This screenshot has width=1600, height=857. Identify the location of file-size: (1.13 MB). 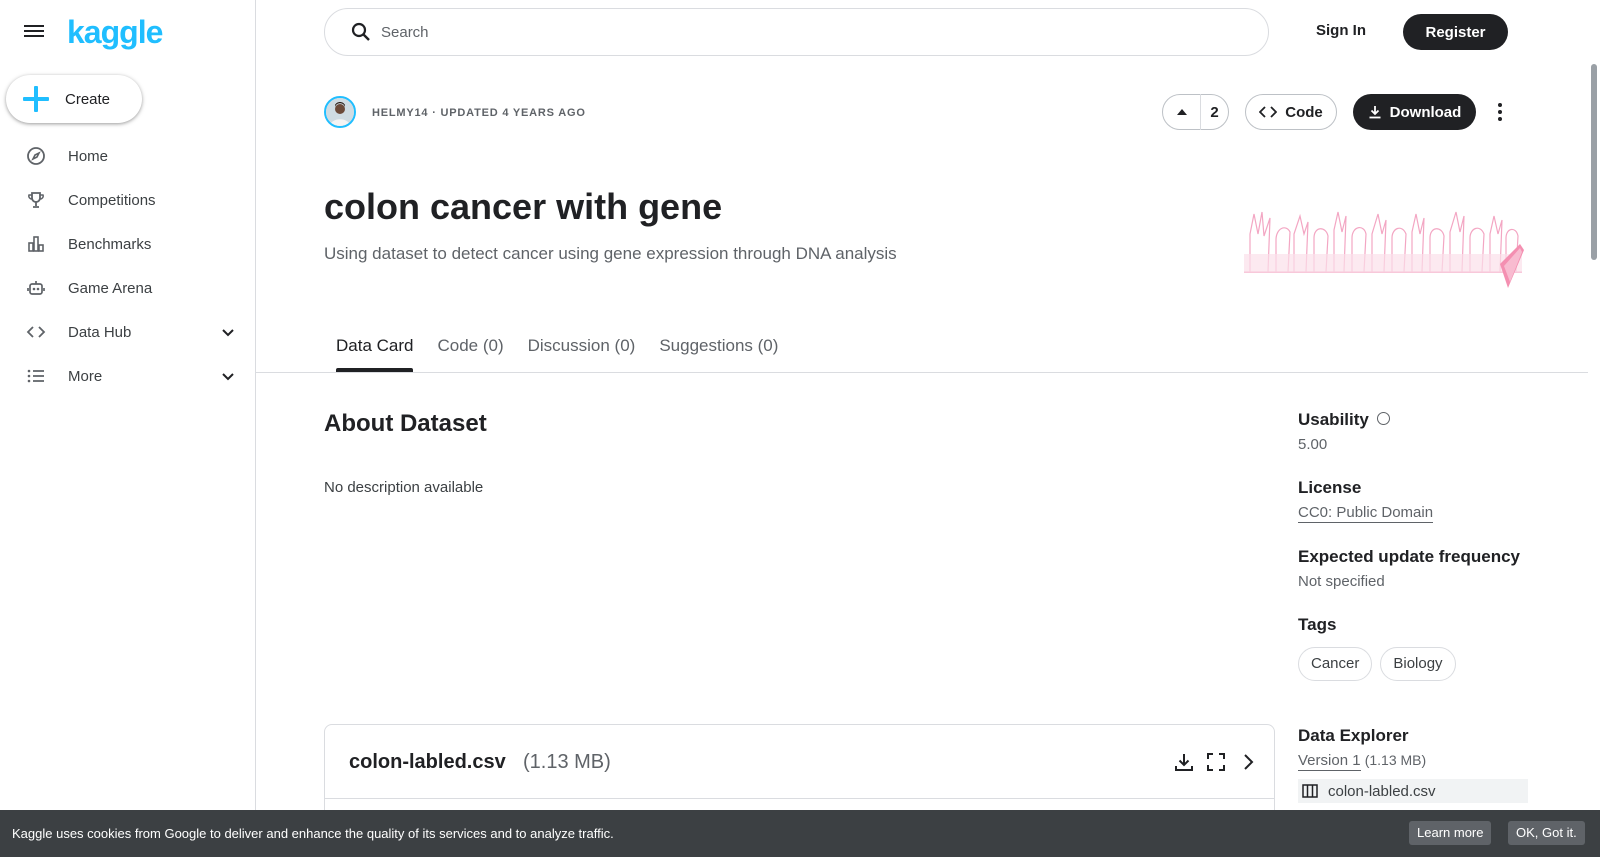
(567, 762).